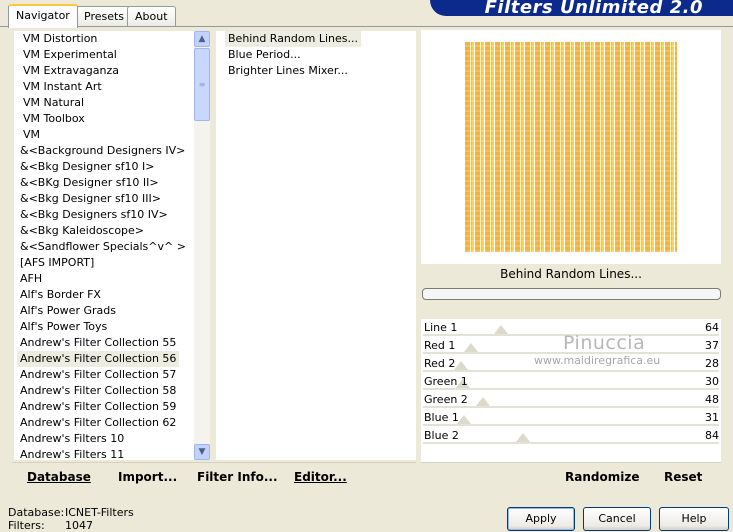  I want to click on slider-value: 31, so click(712, 417).